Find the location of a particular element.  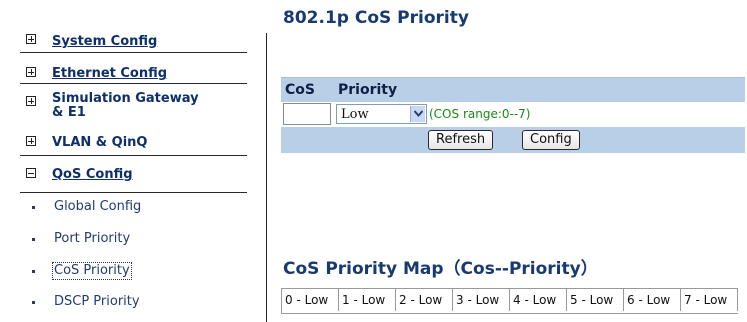

sidebar-item-label: Ethernet Config is located at coordinates (109, 73).